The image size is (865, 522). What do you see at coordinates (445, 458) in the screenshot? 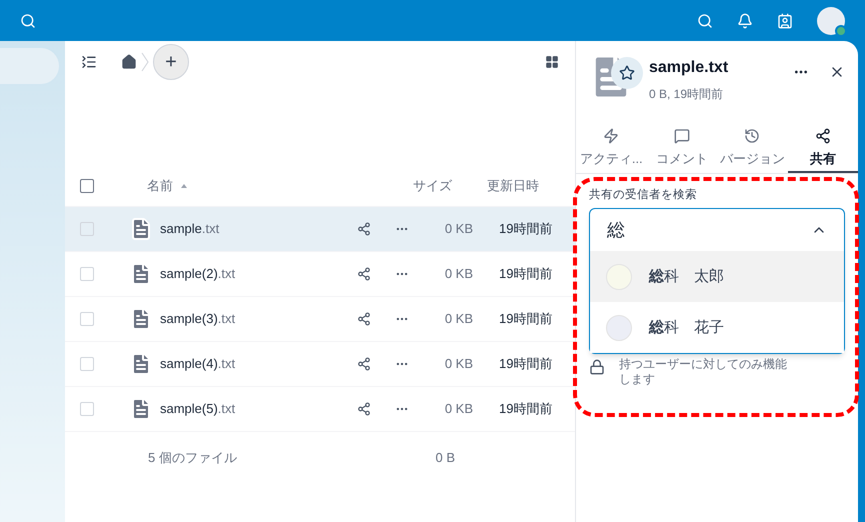
I see `total-size: 0 B` at bounding box center [445, 458].